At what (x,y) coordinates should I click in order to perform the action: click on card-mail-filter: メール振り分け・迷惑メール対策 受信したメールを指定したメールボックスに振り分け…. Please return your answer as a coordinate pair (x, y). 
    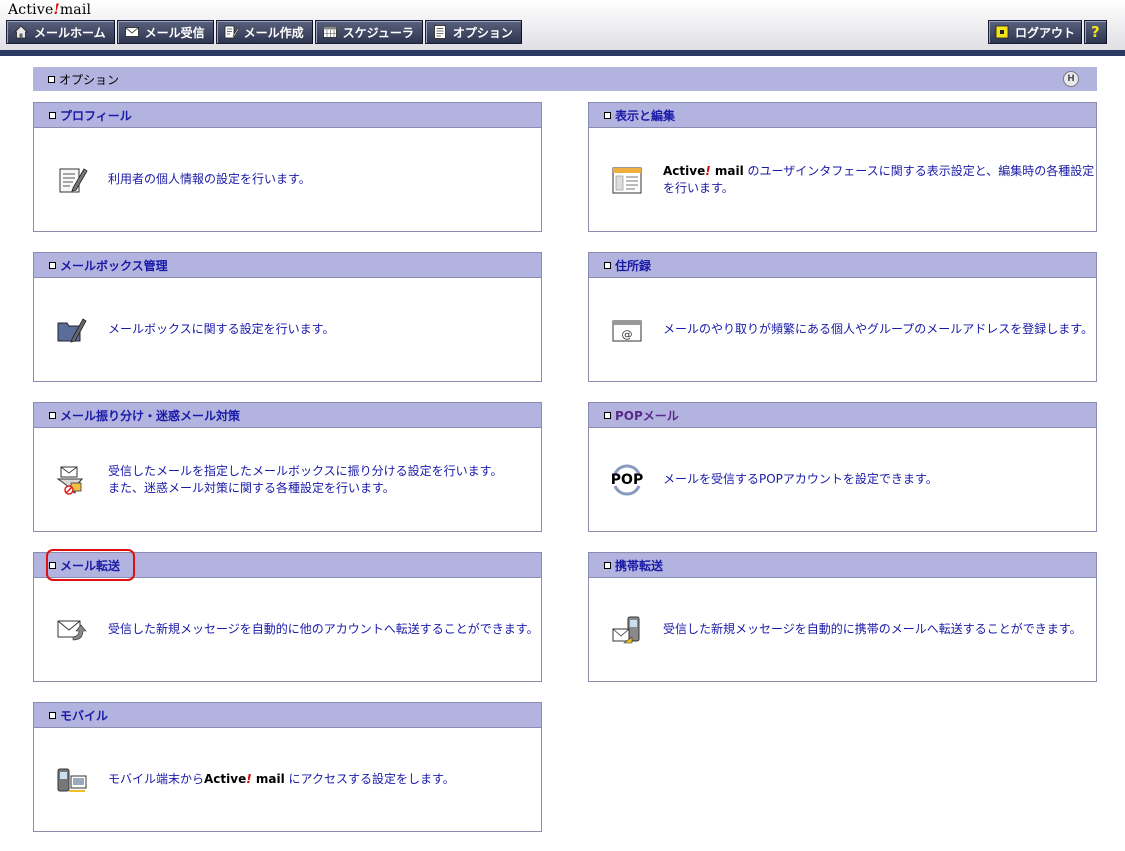
    Looking at the image, I should click on (287, 467).